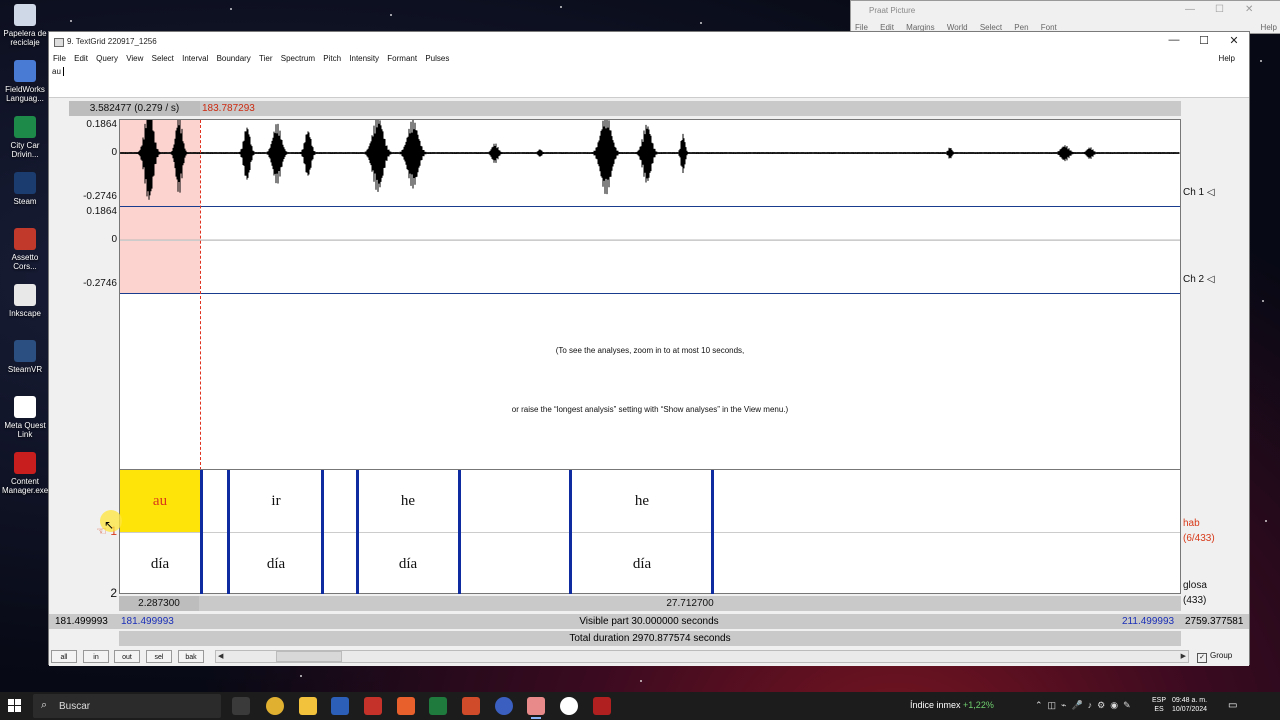  Describe the element at coordinates (127, 656) in the screenshot. I see `zoom-out-button: out` at that location.